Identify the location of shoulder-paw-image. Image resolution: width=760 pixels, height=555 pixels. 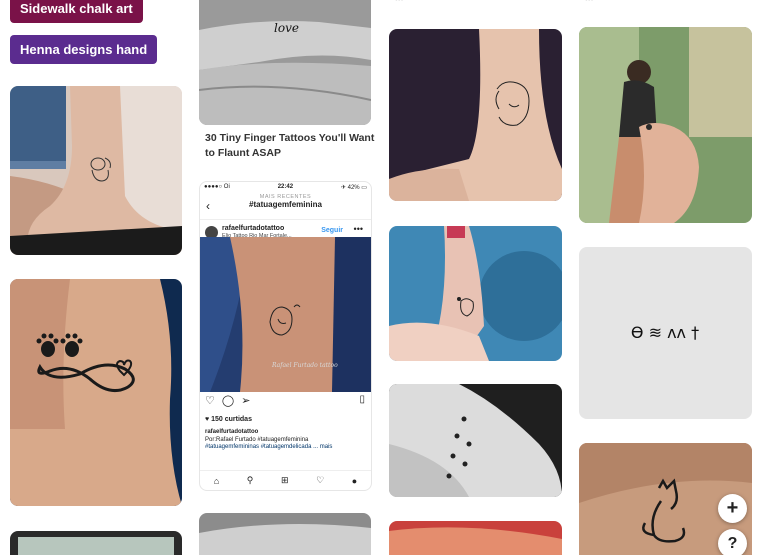
(475, 440).